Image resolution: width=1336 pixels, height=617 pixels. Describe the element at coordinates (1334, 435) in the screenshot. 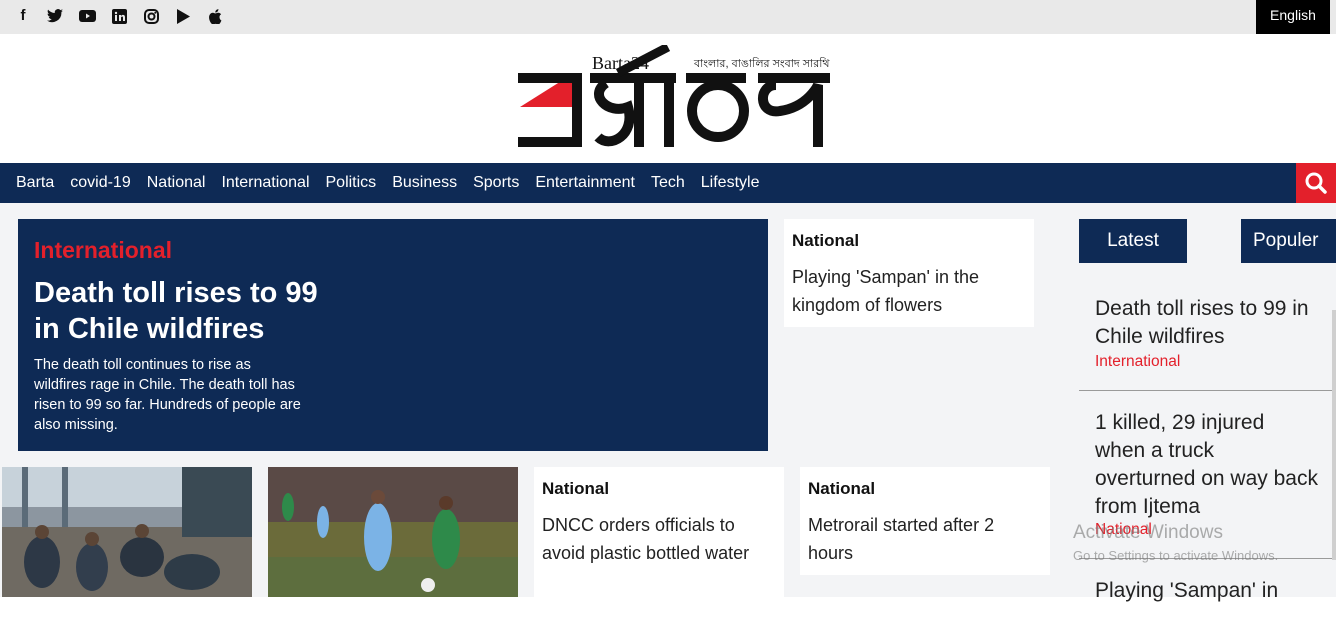

I see `sidebar-scrollbar` at that location.